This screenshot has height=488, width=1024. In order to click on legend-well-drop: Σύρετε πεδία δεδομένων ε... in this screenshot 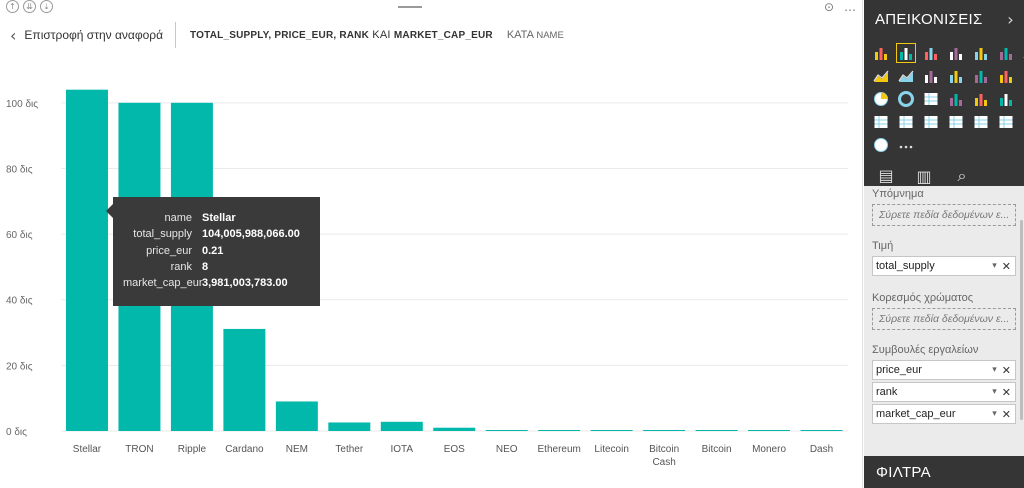, I will do `click(944, 215)`.